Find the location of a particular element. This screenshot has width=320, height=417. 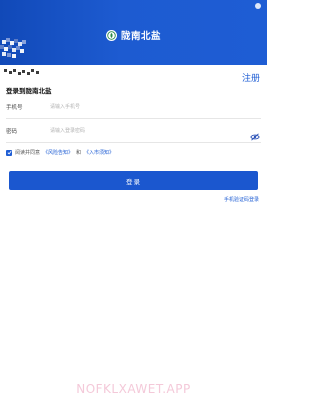

phone-field-row: 手机号 is located at coordinates (133, 108).